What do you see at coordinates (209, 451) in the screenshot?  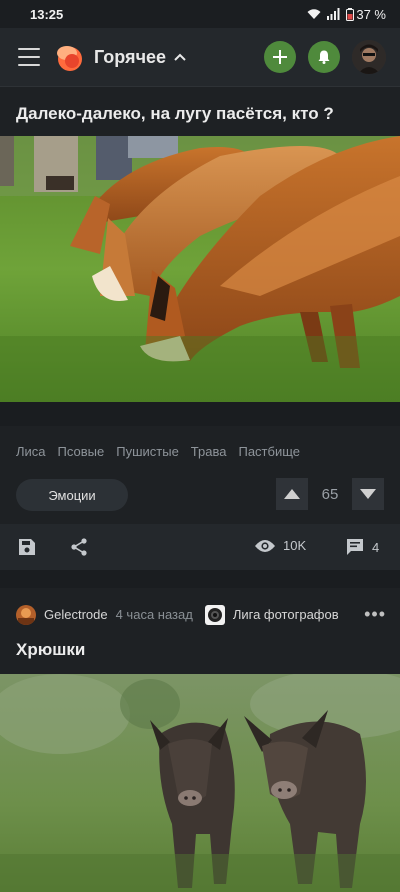 I see `tag: Трава` at bounding box center [209, 451].